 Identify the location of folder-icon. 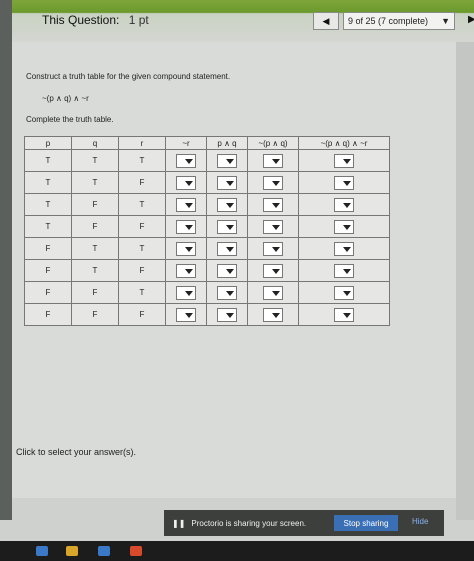
(72, 551).